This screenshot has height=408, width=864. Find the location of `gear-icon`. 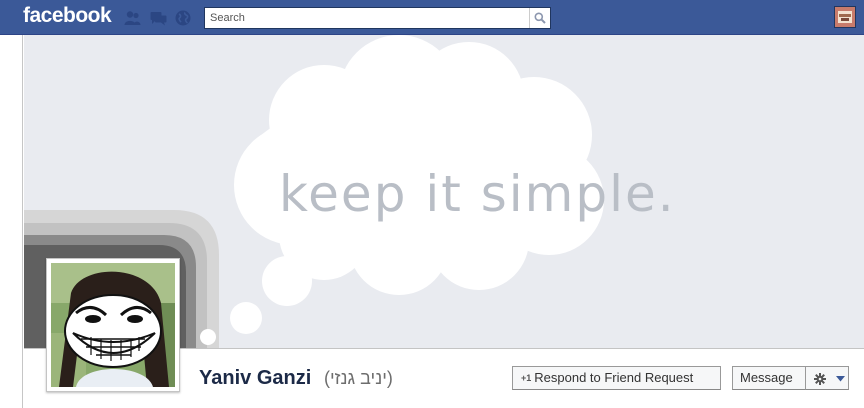

gear-icon is located at coordinates (822, 377).